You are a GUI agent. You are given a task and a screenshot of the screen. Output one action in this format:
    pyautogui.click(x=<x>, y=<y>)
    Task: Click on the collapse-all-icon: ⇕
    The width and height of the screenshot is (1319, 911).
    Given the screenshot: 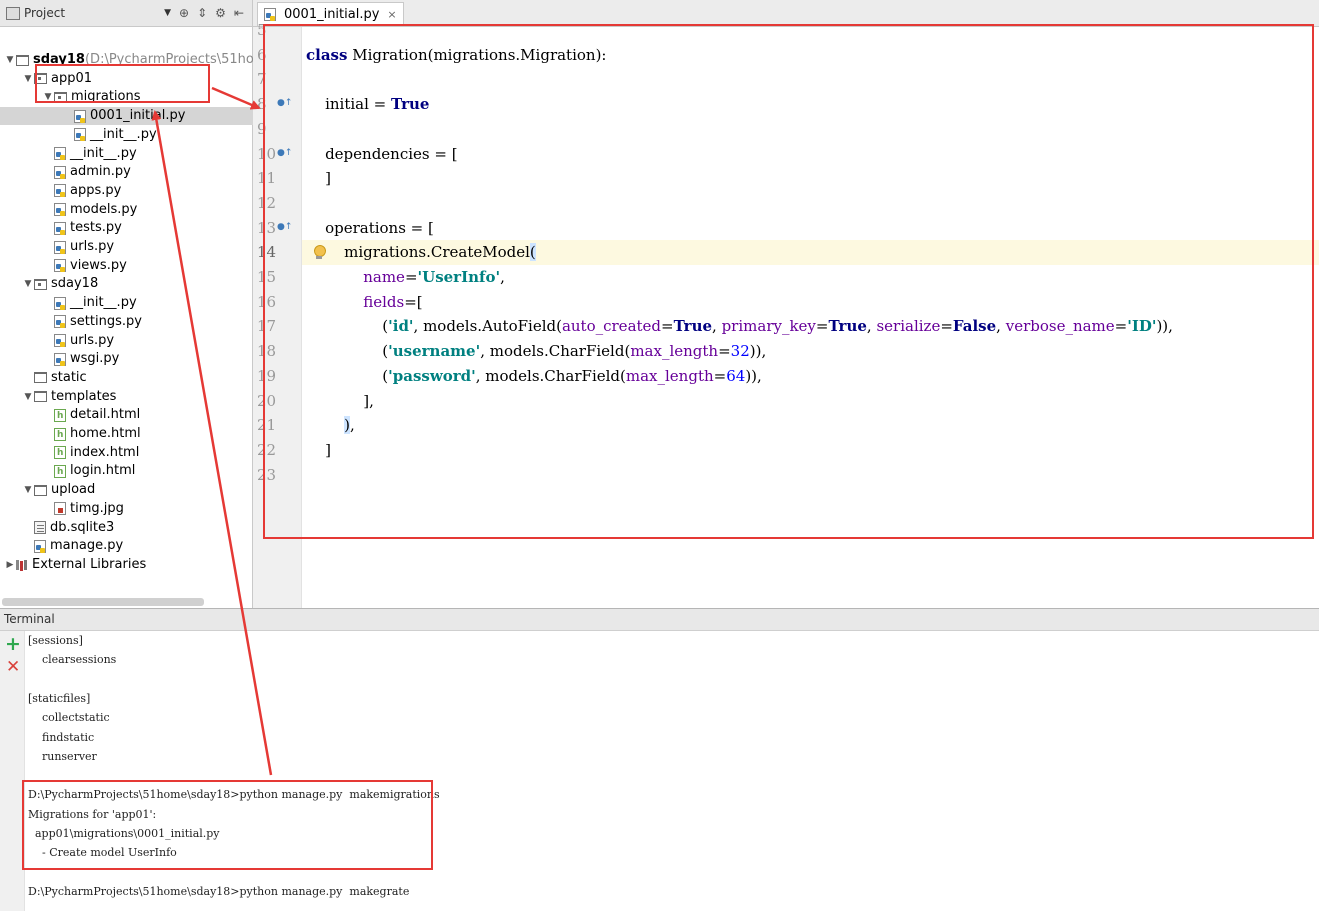 What is the action you would take?
    pyautogui.click(x=202, y=13)
    